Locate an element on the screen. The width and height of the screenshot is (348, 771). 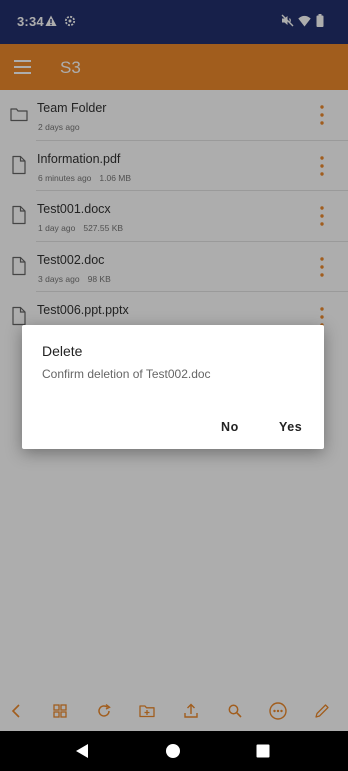
system-nav-bar is located at coordinates (174, 751).